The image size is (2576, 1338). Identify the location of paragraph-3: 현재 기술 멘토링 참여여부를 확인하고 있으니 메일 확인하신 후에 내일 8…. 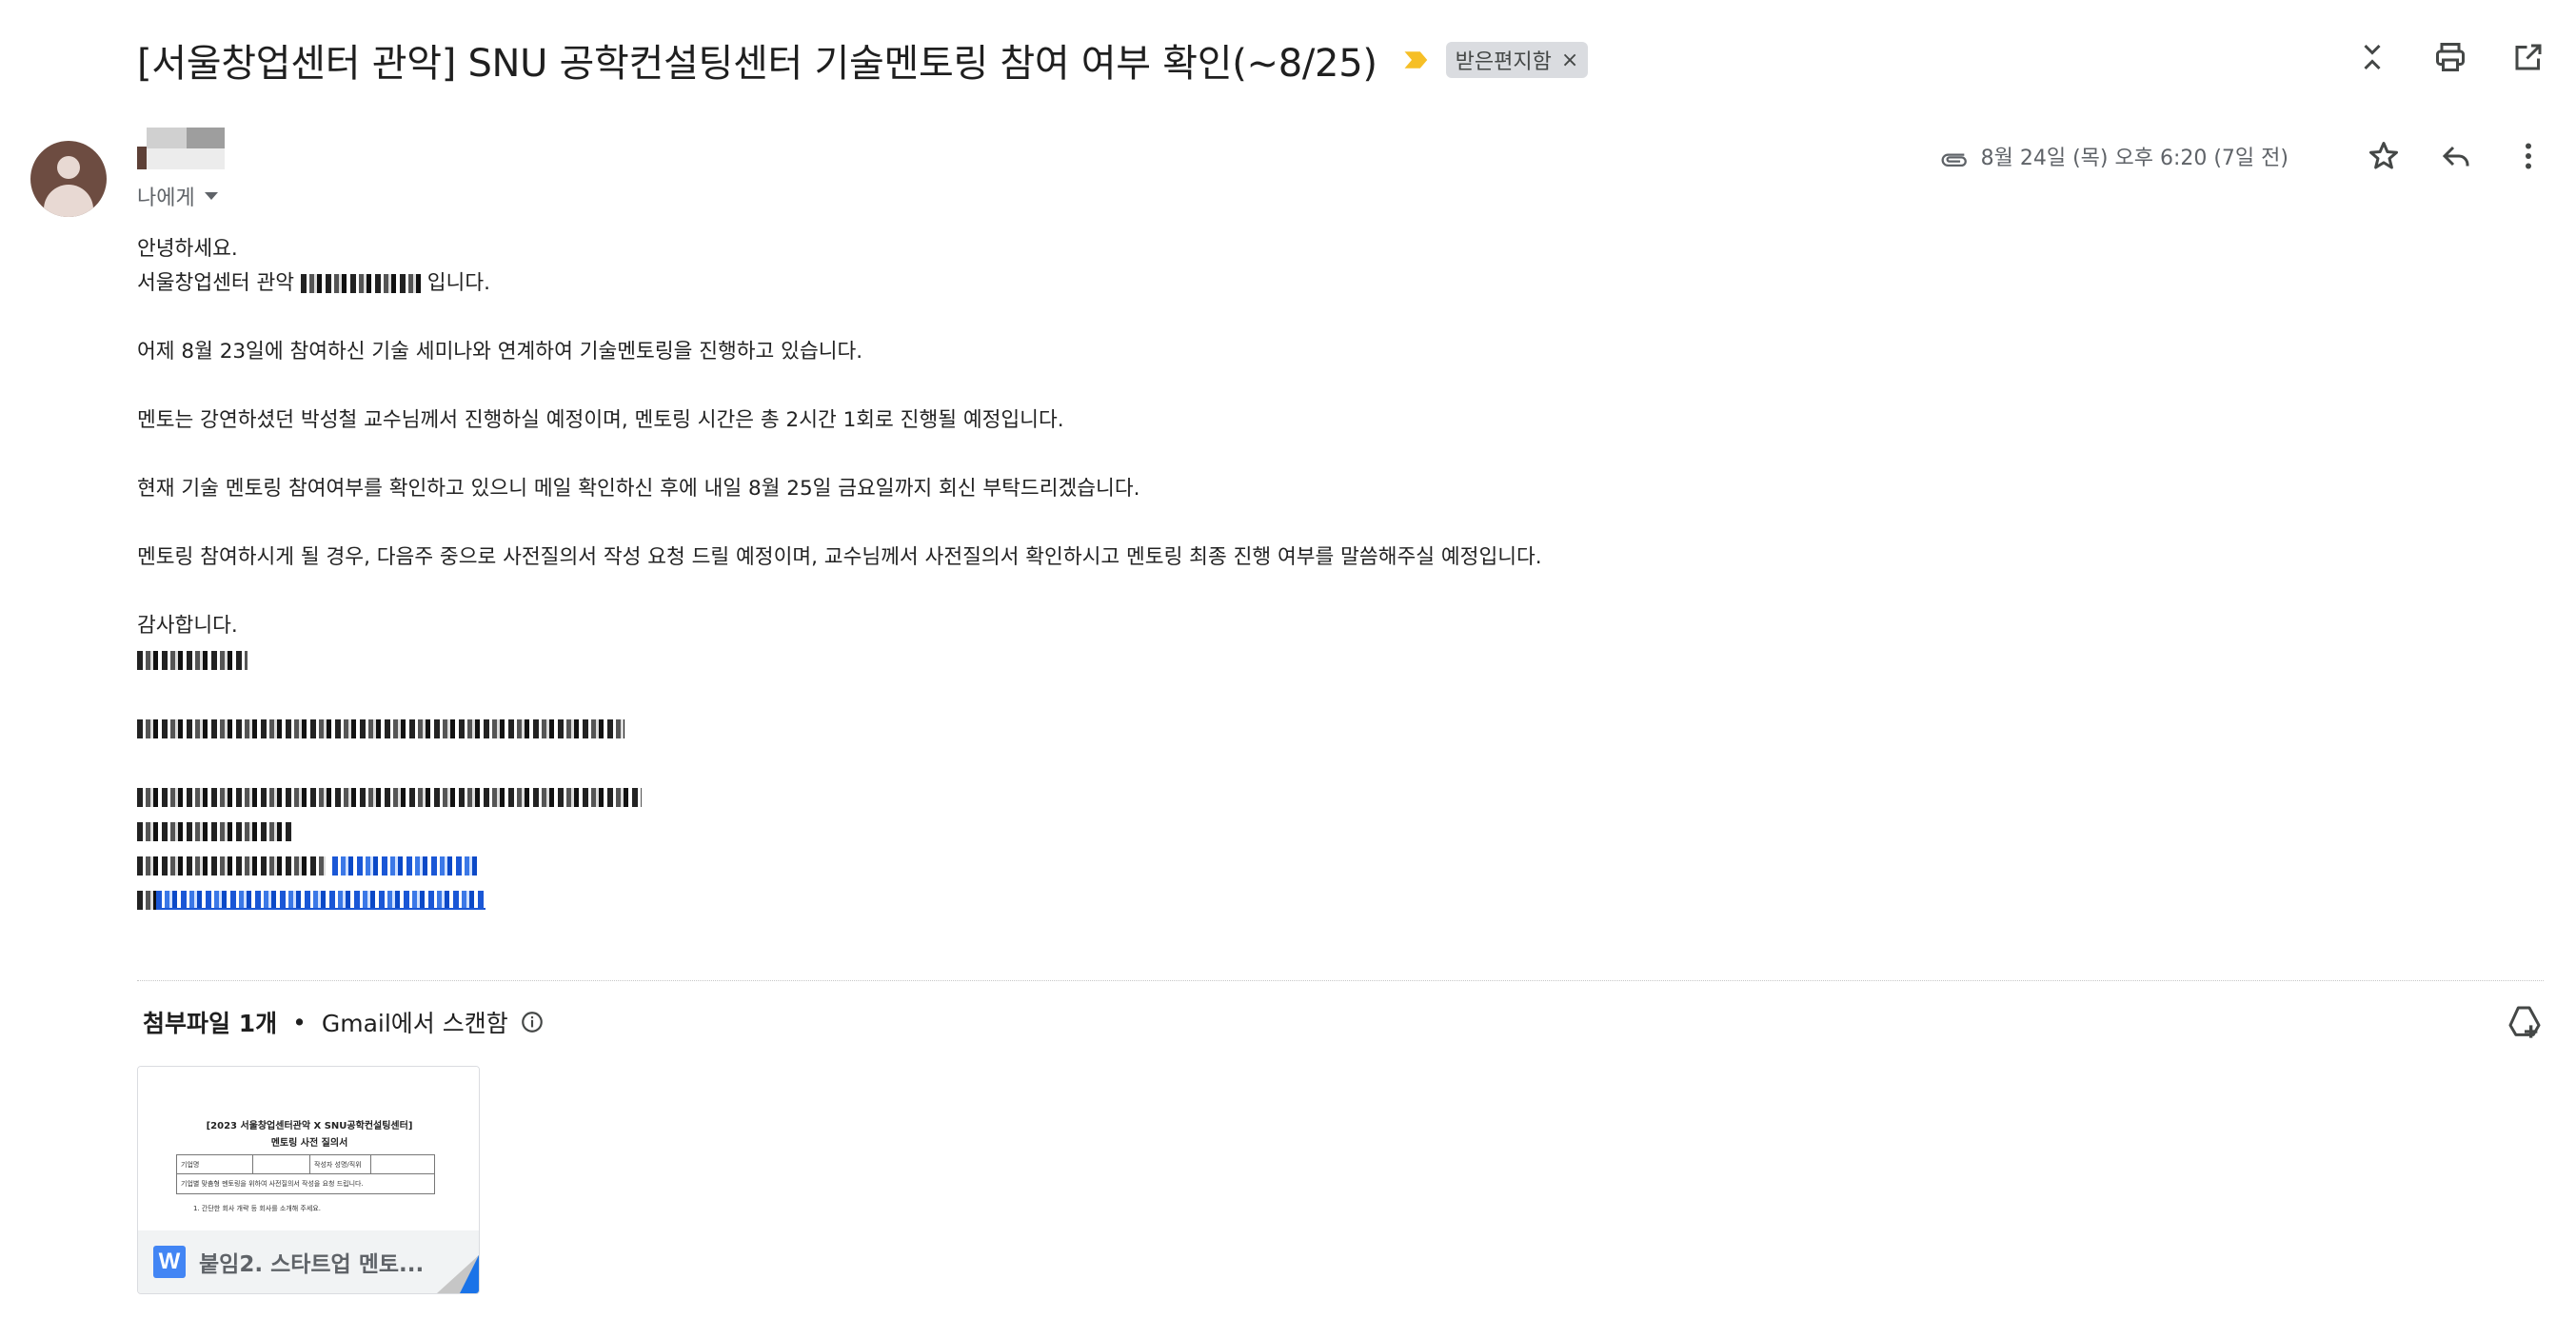
(638, 489).